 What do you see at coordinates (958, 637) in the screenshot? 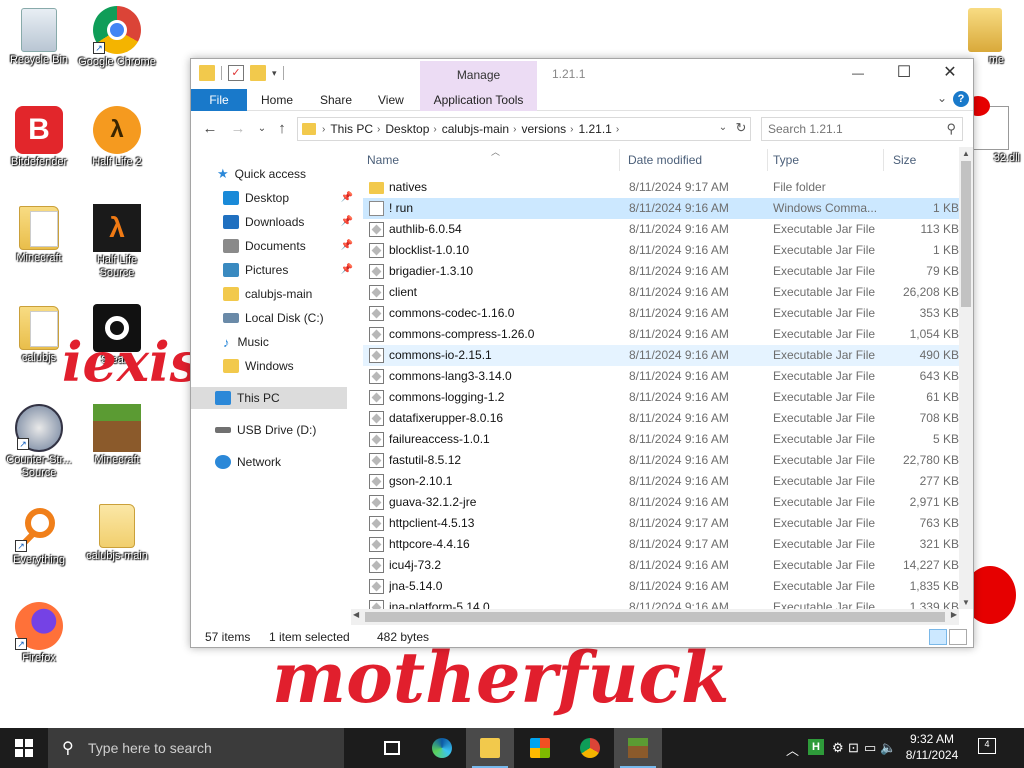
I see `large-icons-view-button` at bounding box center [958, 637].